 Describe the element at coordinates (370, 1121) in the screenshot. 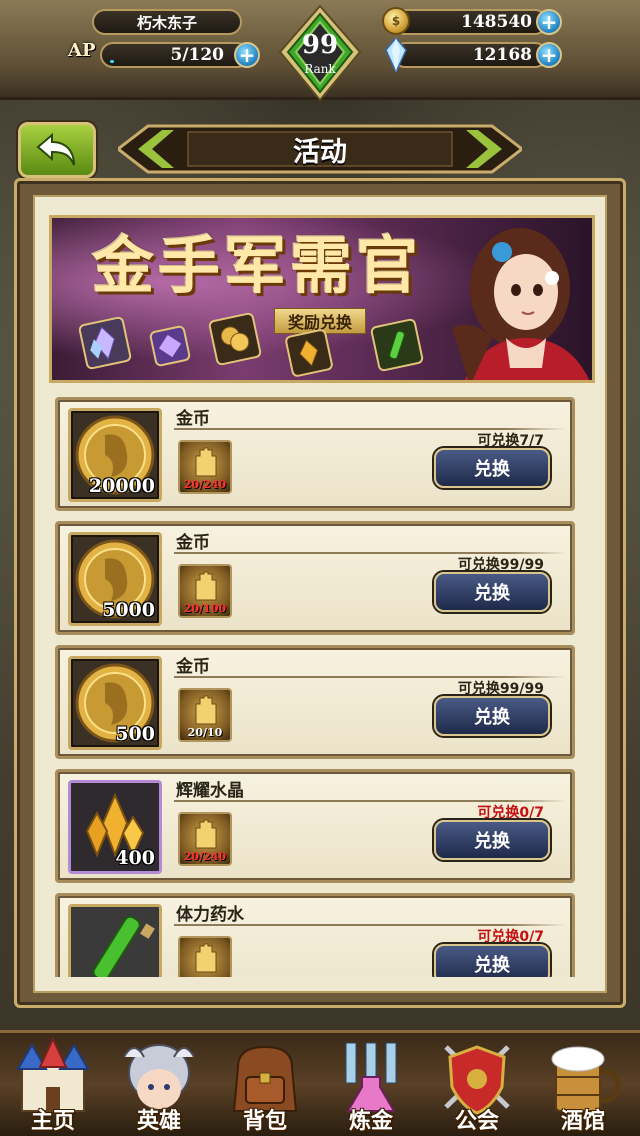

I see `nav-label: 炼金` at that location.